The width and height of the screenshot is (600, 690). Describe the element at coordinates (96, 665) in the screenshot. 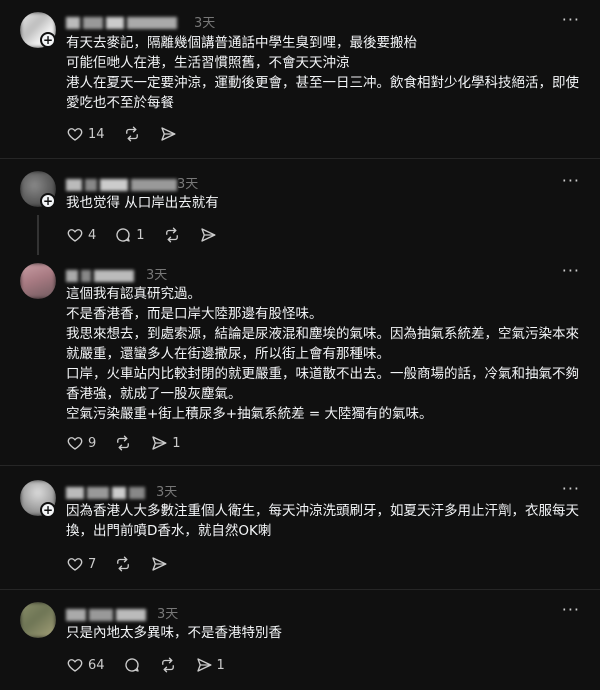

I see `like-count: 64` at that location.